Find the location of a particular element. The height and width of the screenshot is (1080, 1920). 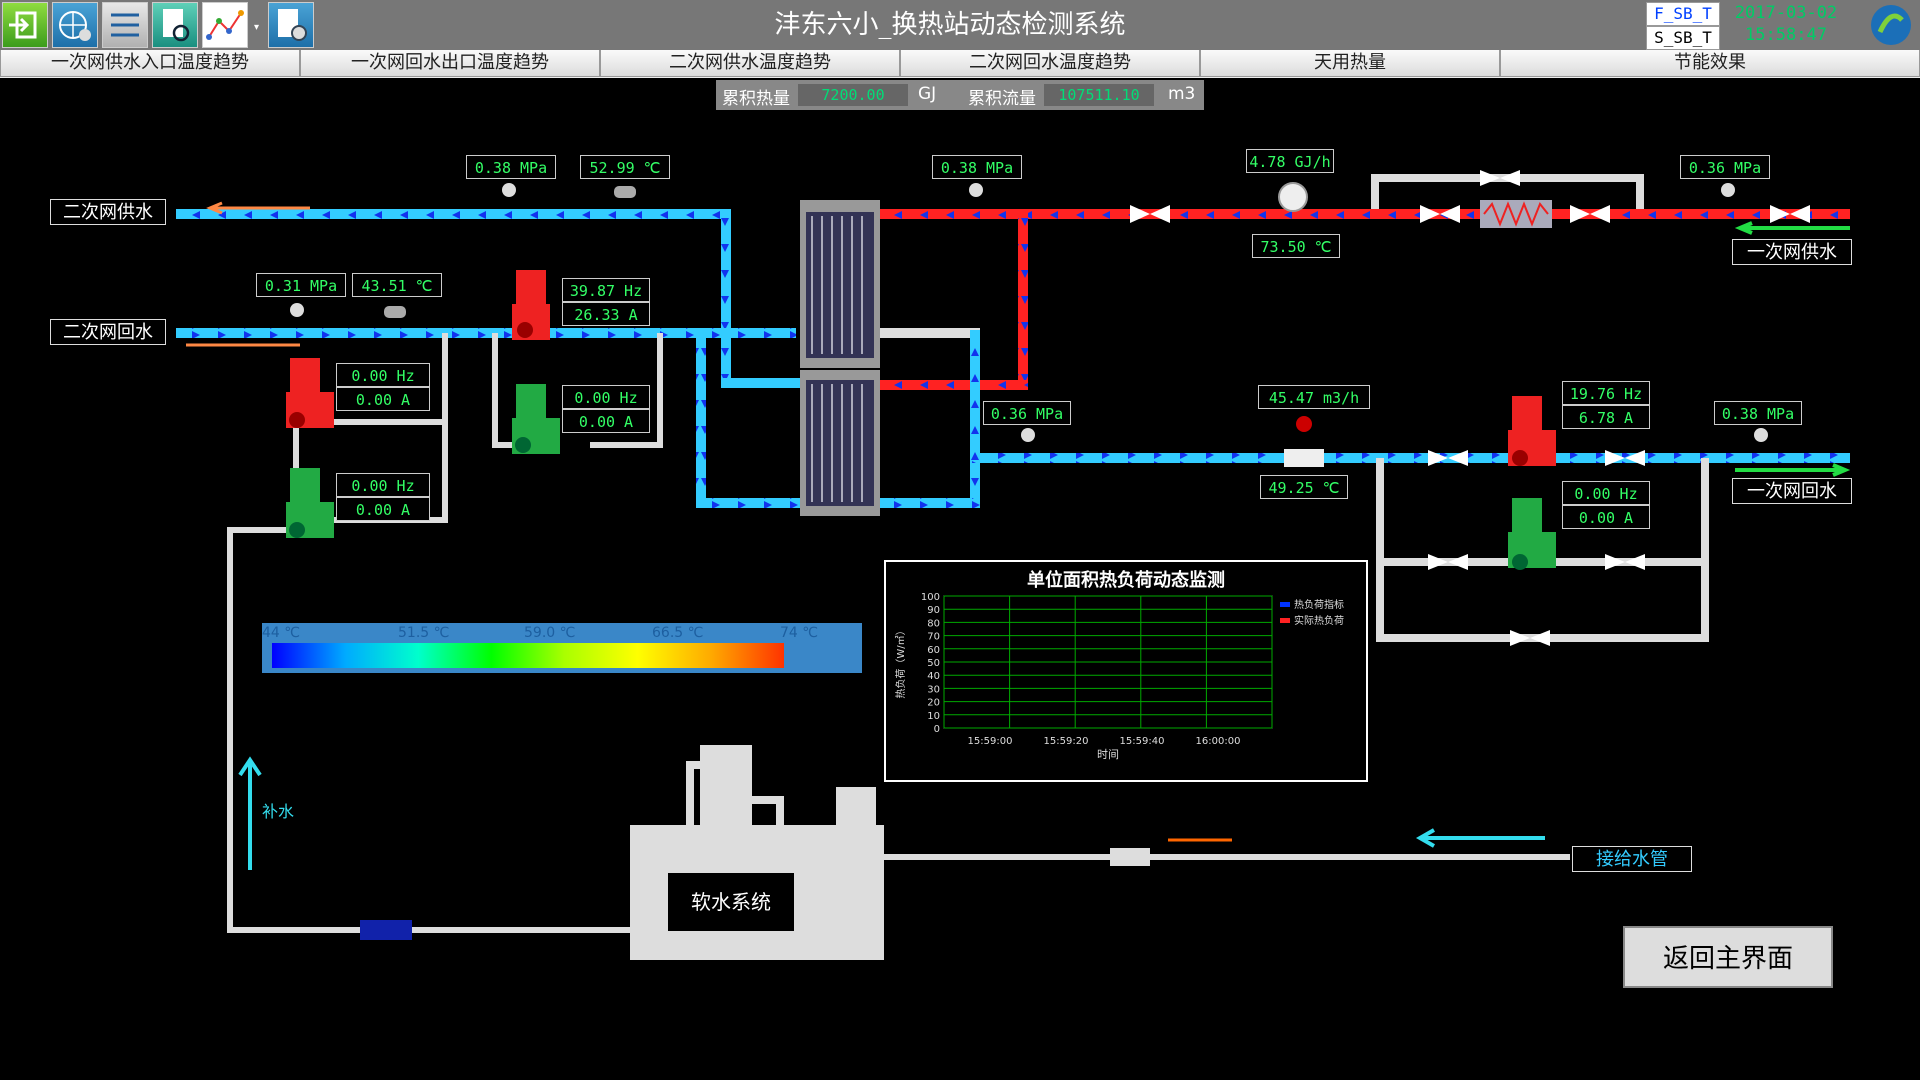

heat-exchanger-top is located at coordinates (840, 284).